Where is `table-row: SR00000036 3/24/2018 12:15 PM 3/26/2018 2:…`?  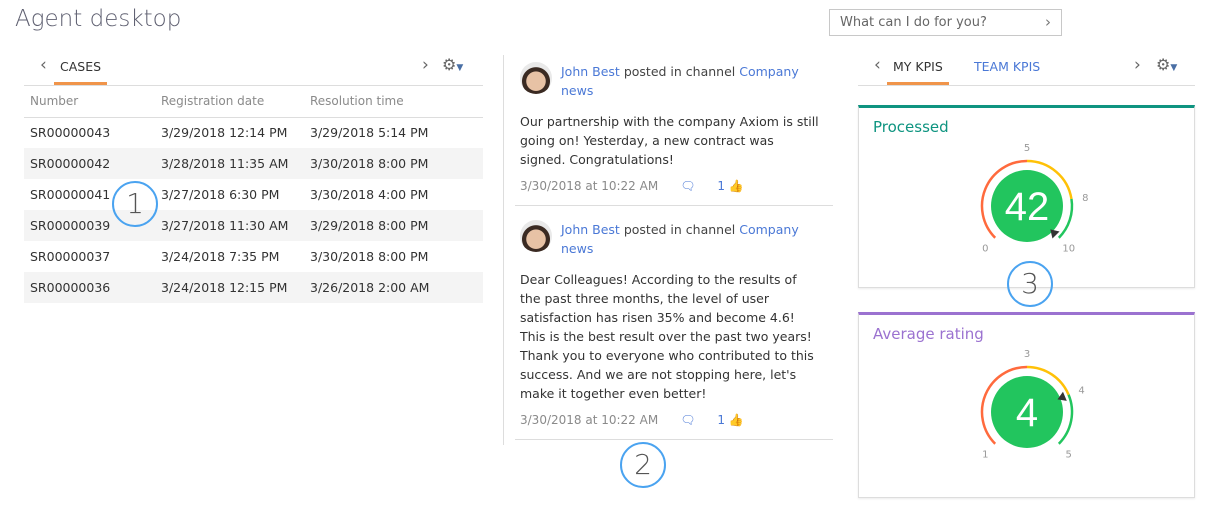 table-row: SR00000036 3/24/2018 12:15 PM 3/26/2018 2:… is located at coordinates (253, 287).